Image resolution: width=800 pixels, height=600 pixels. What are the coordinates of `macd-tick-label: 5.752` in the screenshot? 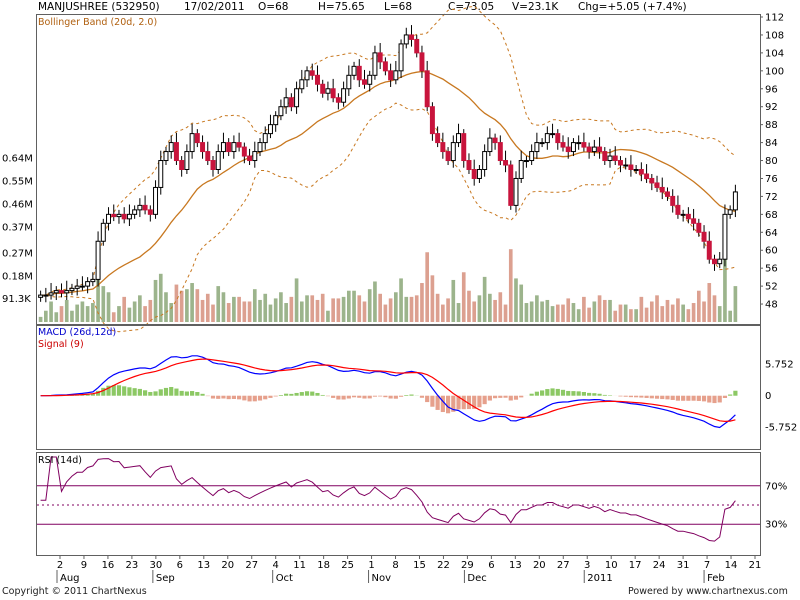 It's located at (779, 365).